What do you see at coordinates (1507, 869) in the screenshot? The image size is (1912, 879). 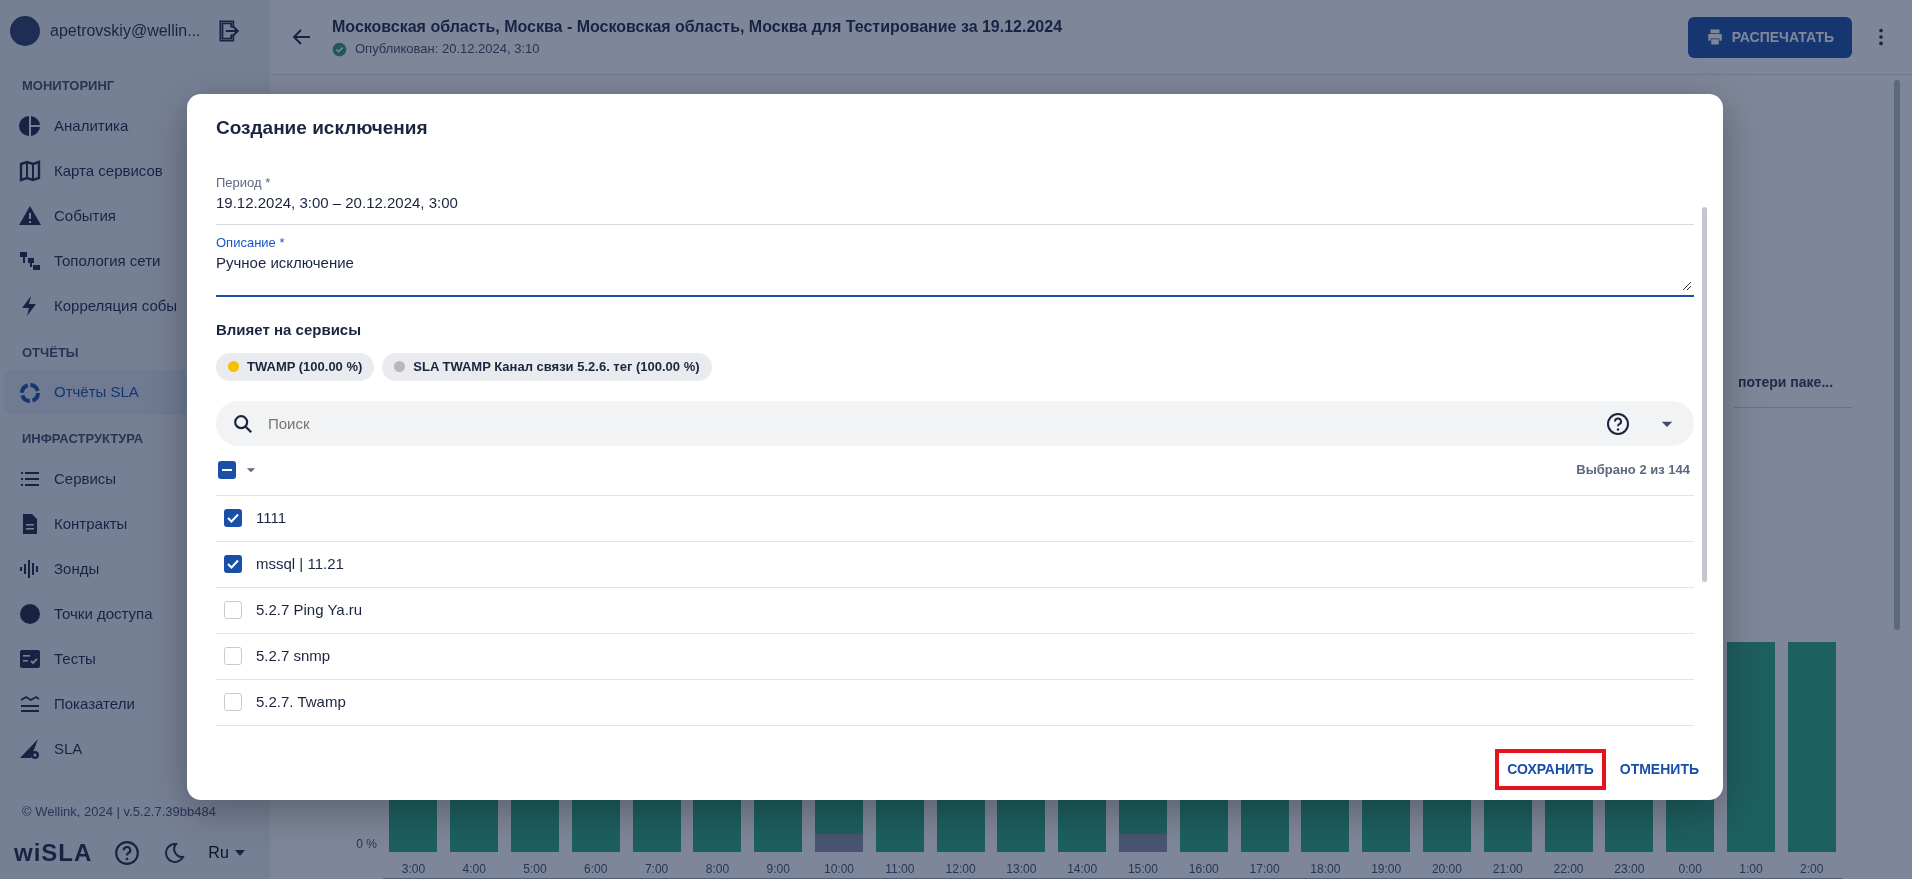 I see `axis-label: 21:00` at bounding box center [1507, 869].